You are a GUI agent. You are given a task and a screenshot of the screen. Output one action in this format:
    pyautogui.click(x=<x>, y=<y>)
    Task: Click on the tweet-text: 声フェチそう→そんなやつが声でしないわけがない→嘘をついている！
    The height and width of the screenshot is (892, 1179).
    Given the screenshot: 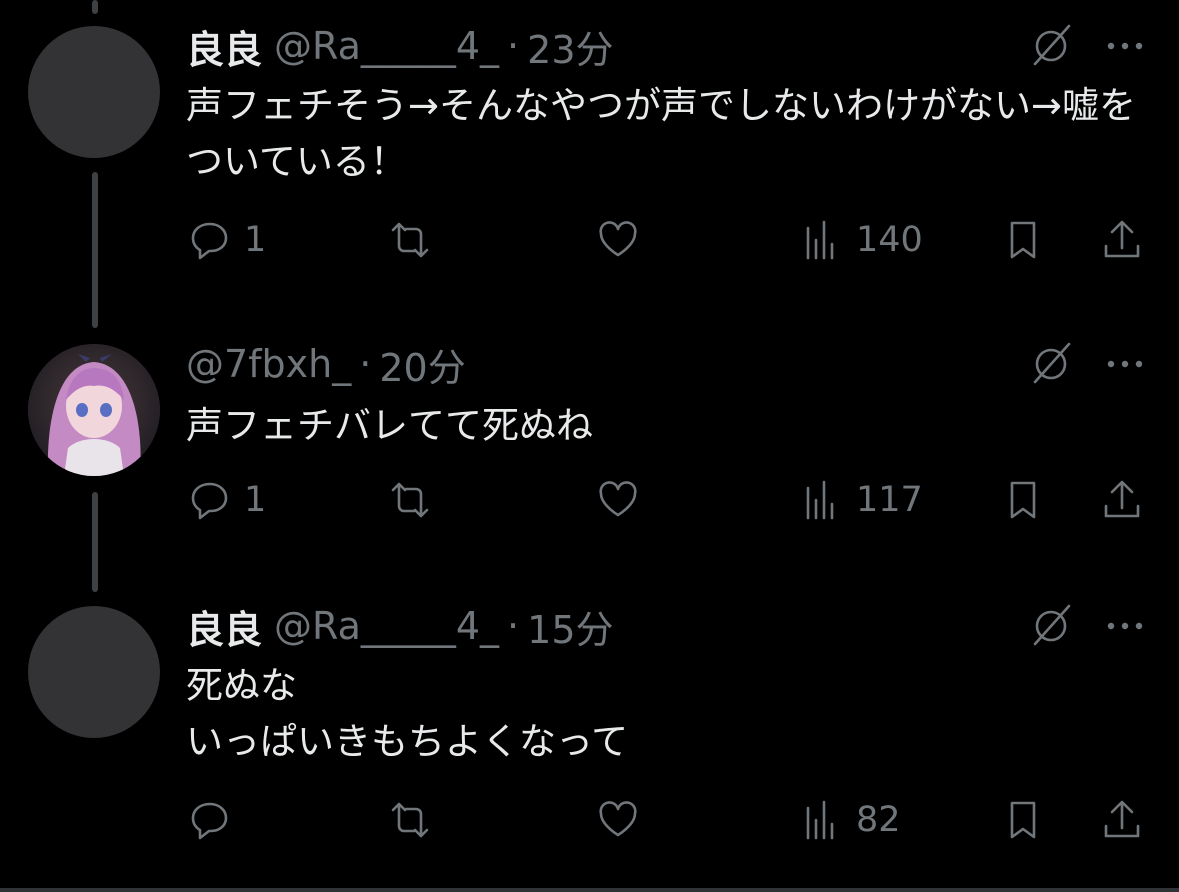 What is the action you would take?
    pyautogui.click(x=661, y=133)
    